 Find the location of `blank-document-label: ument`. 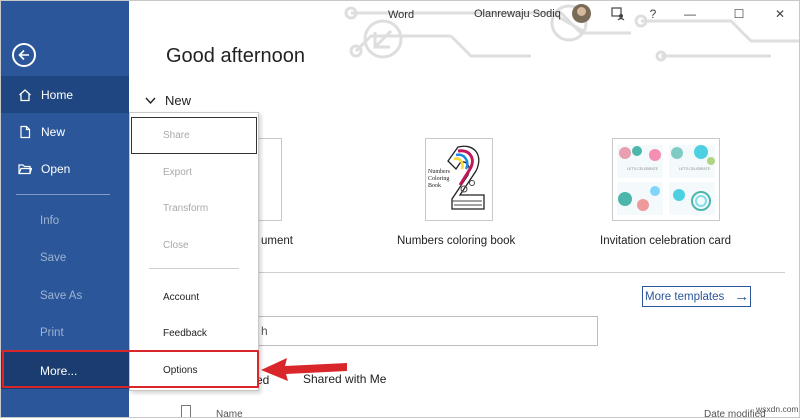

blank-document-label: ument is located at coordinates (277, 241).